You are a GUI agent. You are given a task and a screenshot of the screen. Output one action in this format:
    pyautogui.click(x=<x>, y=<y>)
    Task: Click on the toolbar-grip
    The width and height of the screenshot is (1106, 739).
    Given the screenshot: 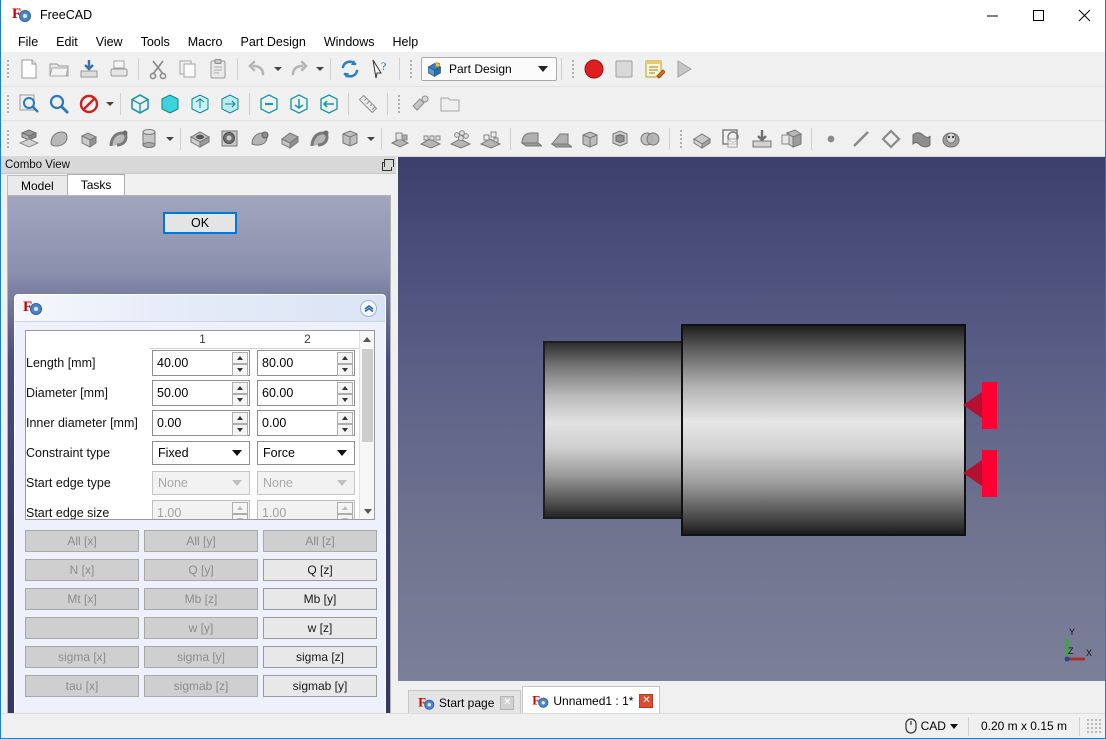 What is the action you would take?
    pyautogui.click(x=8, y=138)
    